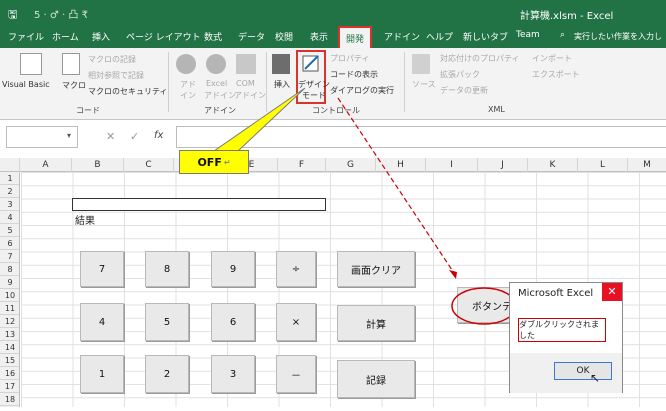  What do you see at coordinates (595, 378) in the screenshot?
I see `mouse-cursor-icon: ↖` at bounding box center [595, 378].